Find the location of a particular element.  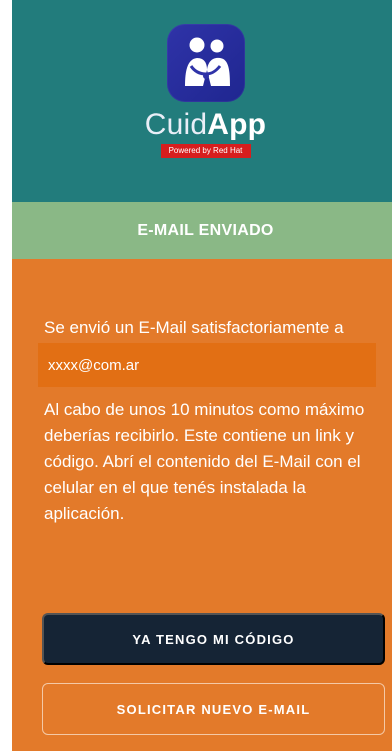

status-title: E-MAIL ENVIADO is located at coordinates (205, 230).